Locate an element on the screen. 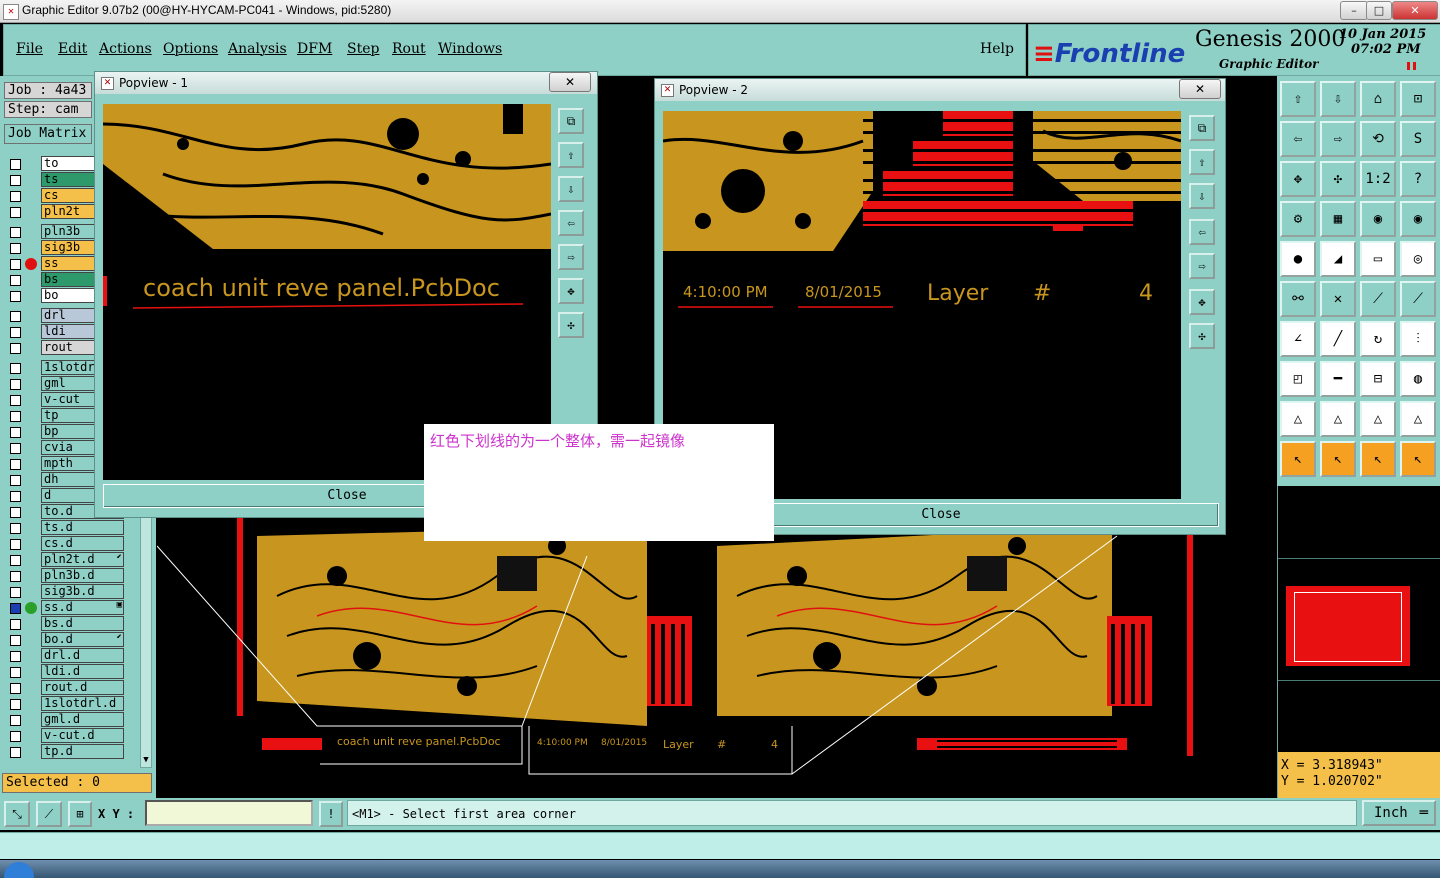  diagonal-icon: ╱ is located at coordinates (1338, 339).